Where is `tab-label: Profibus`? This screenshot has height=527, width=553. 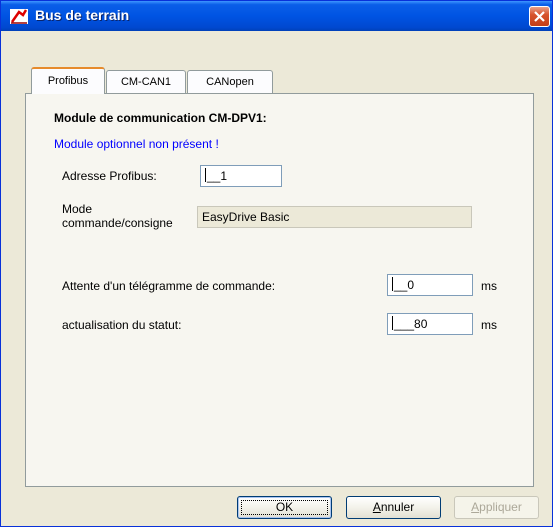 tab-label: Profibus is located at coordinates (68, 81).